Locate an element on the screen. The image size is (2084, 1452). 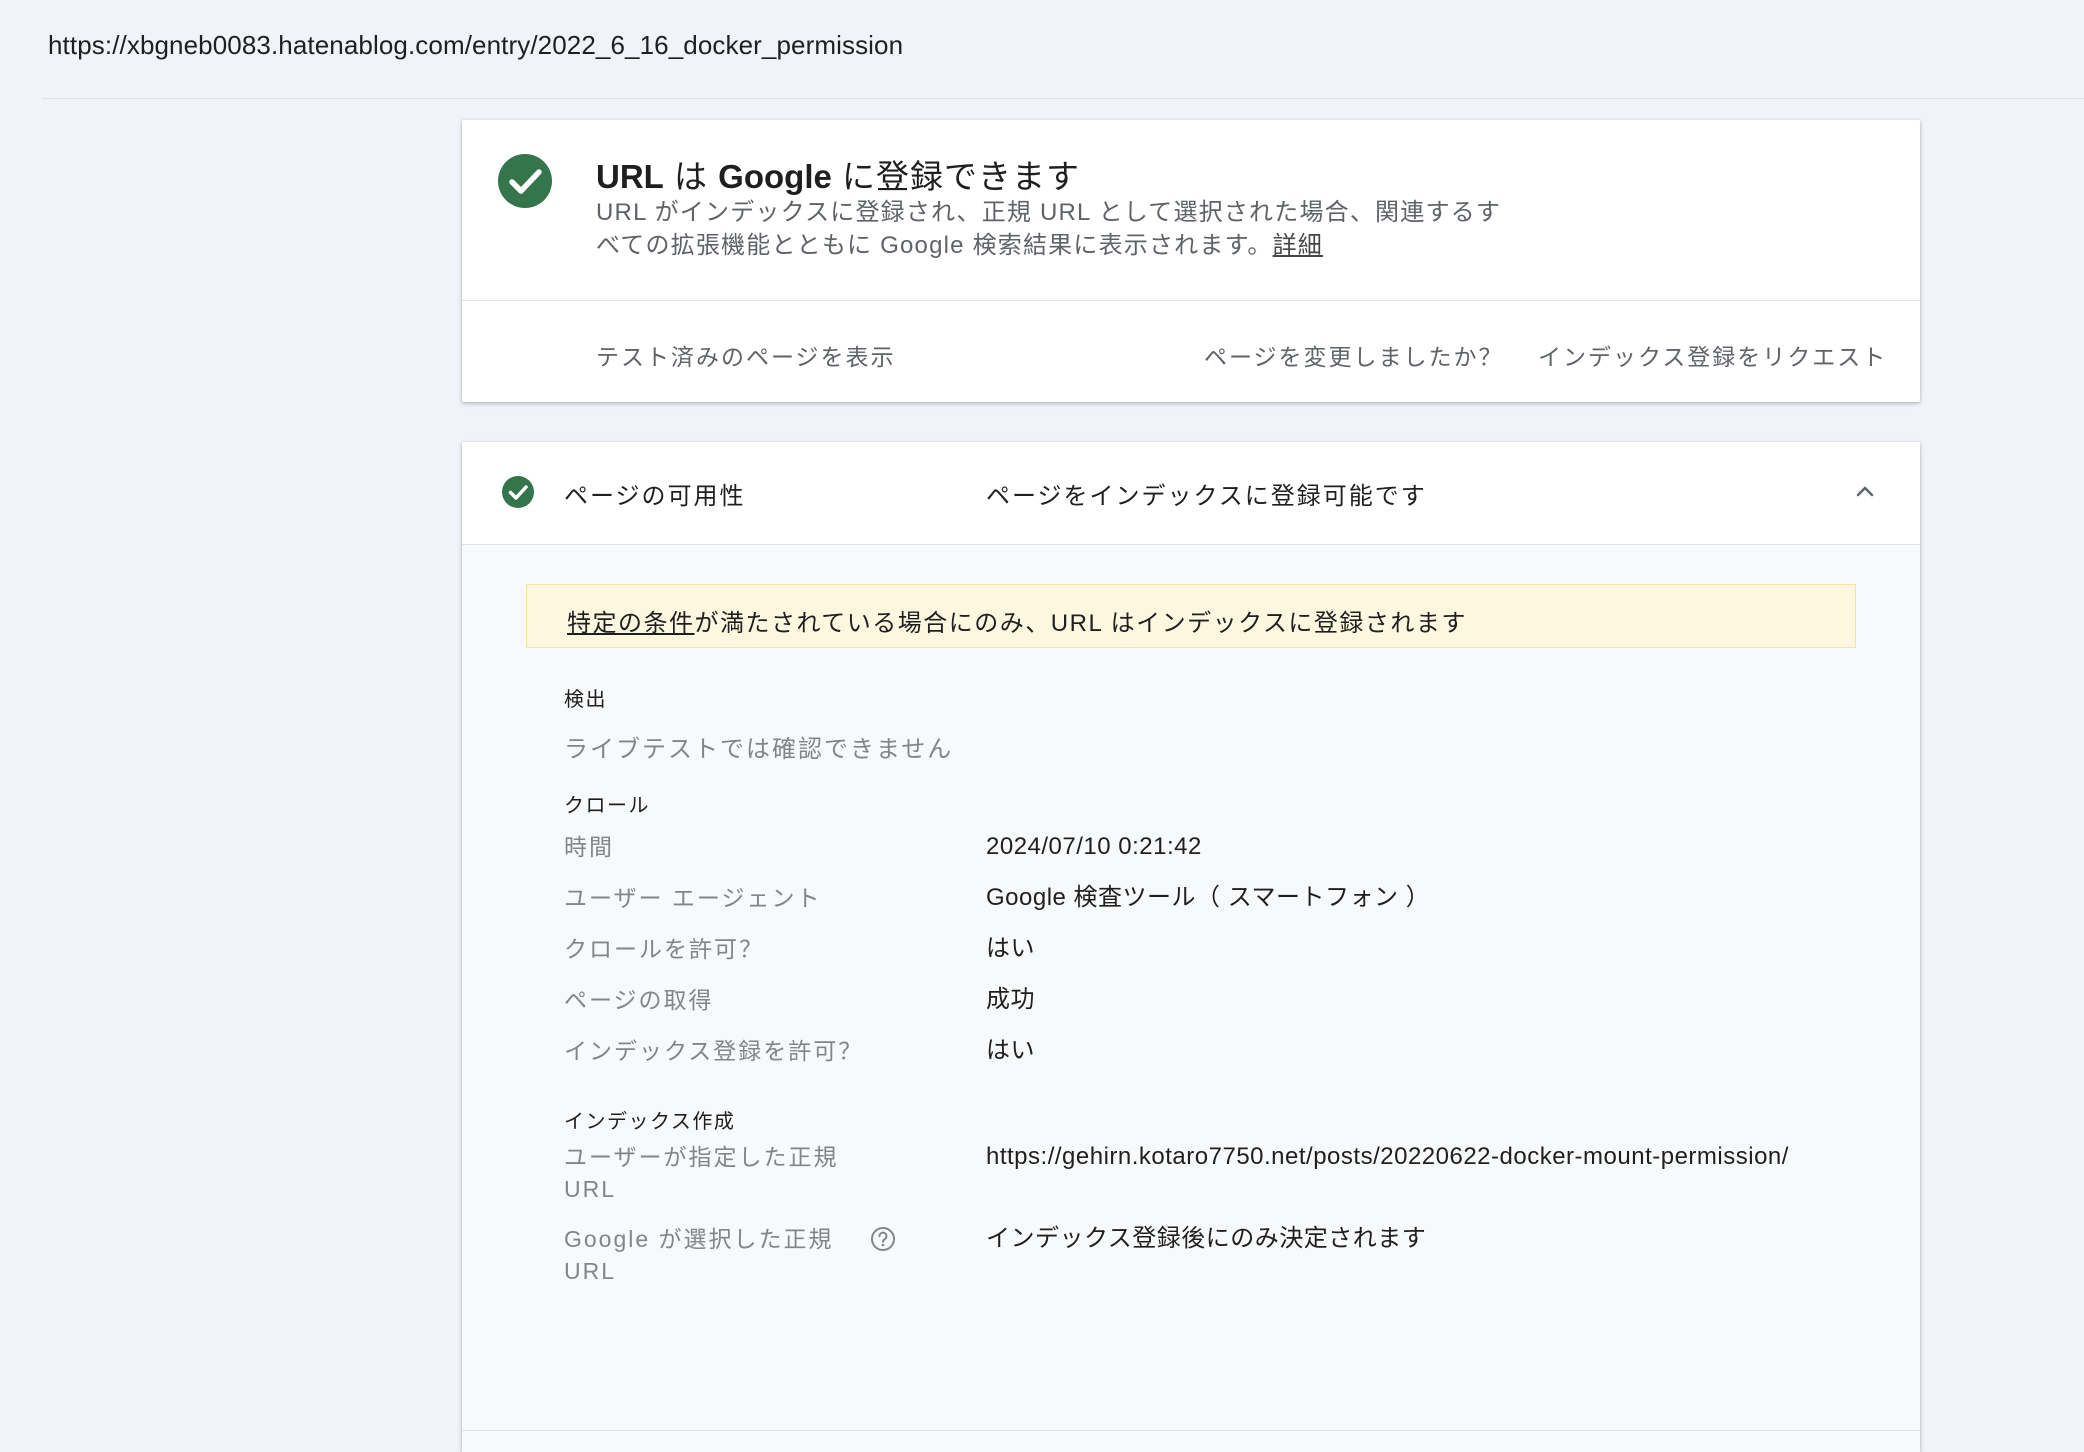
status-description-line2: べての拡張機能とともに Google 検索結果に表示されます。詳細 is located at coordinates (1056, 245).